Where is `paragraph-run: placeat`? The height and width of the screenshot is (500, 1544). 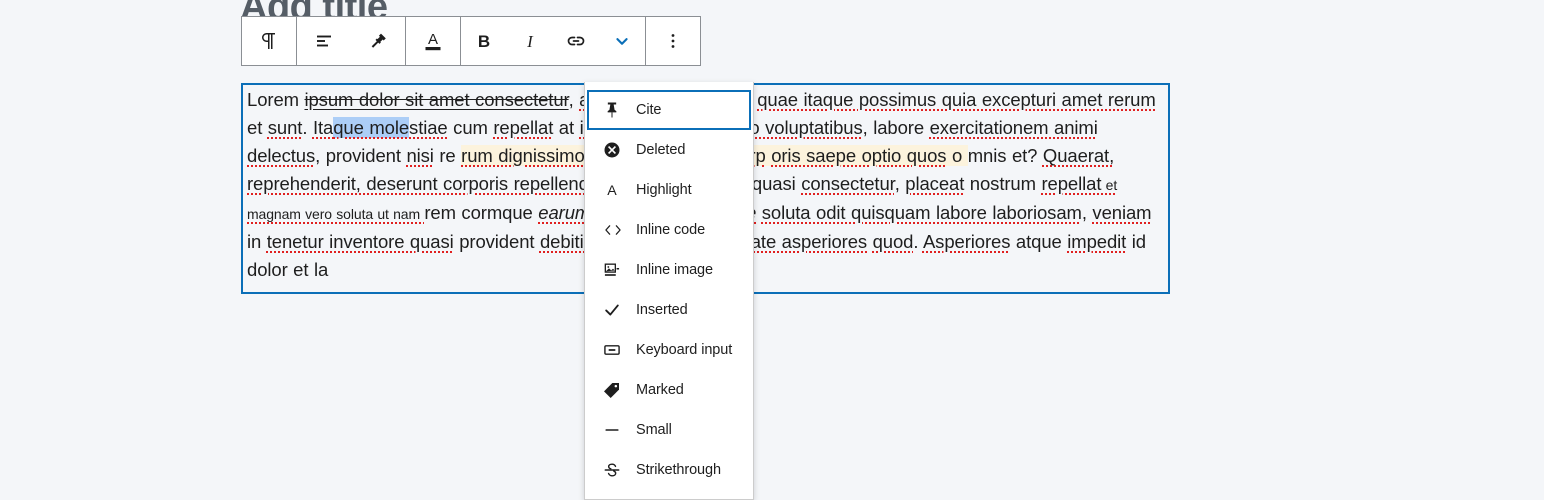
paragraph-run: placeat is located at coordinates (935, 183).